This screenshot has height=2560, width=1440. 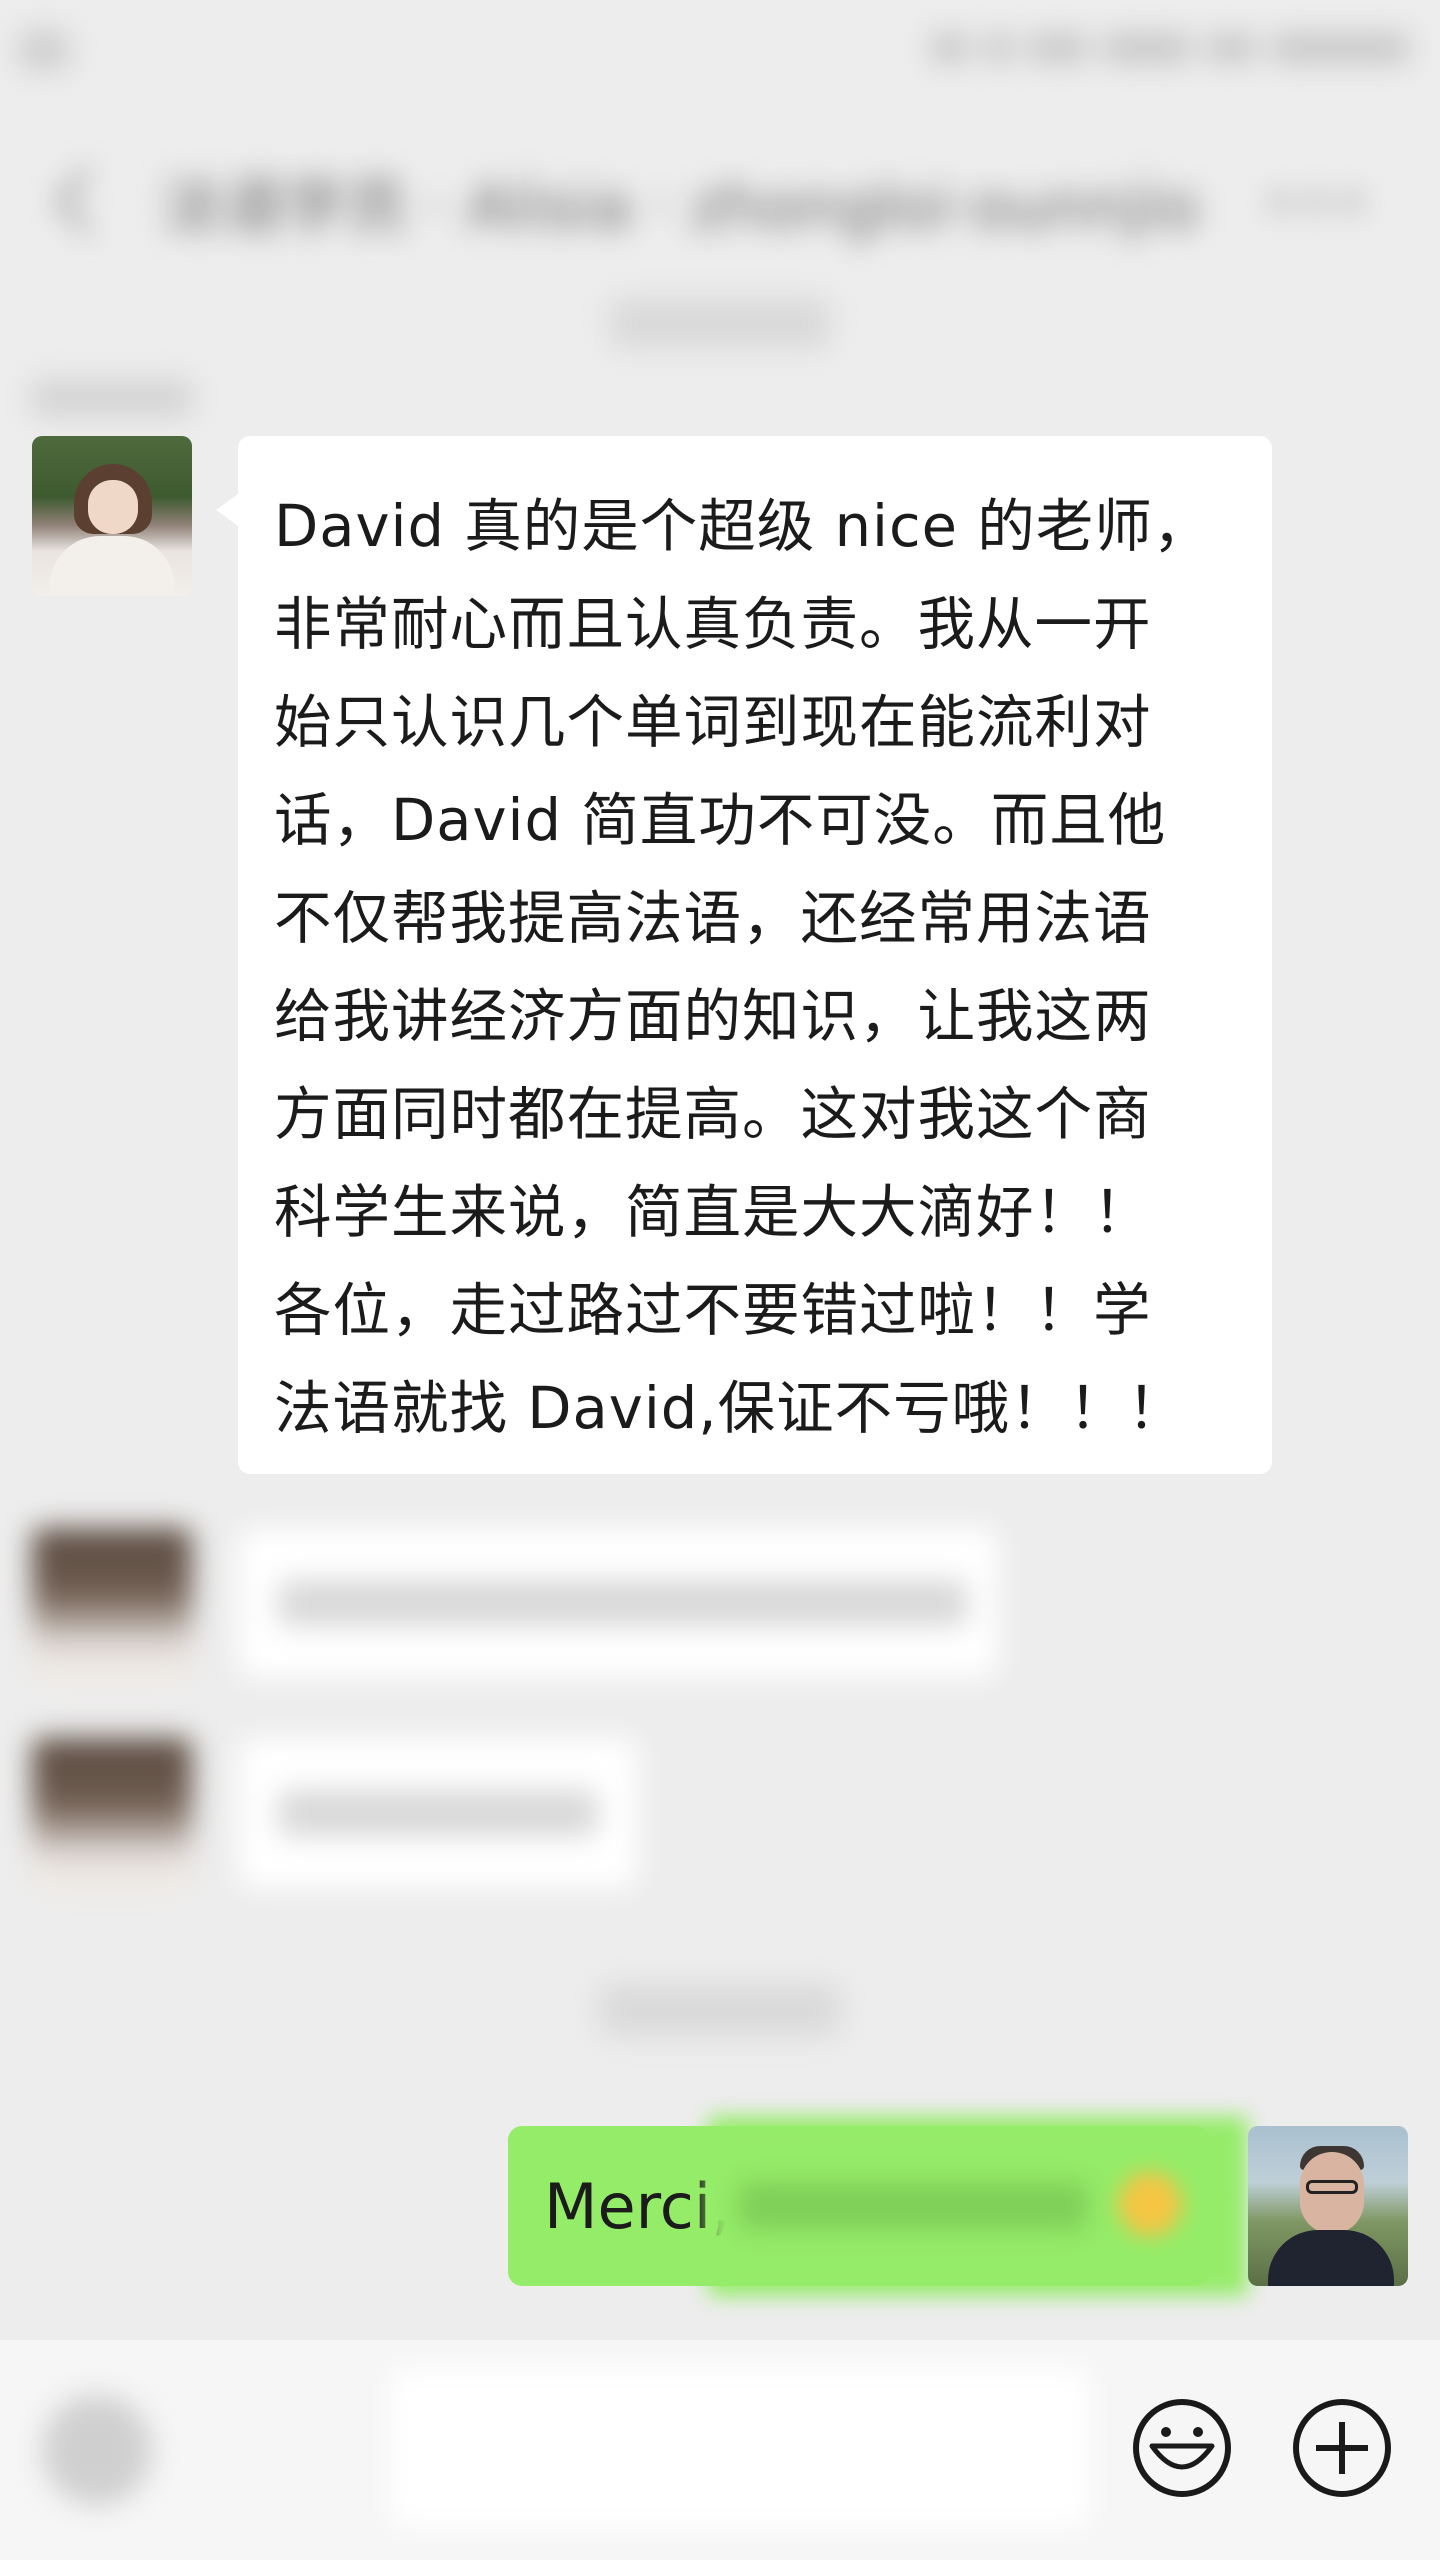 What do you see at coordinates (74, 201) in the screenshot?
I see `chevron-left-icon` at bounding box center [74, 201].